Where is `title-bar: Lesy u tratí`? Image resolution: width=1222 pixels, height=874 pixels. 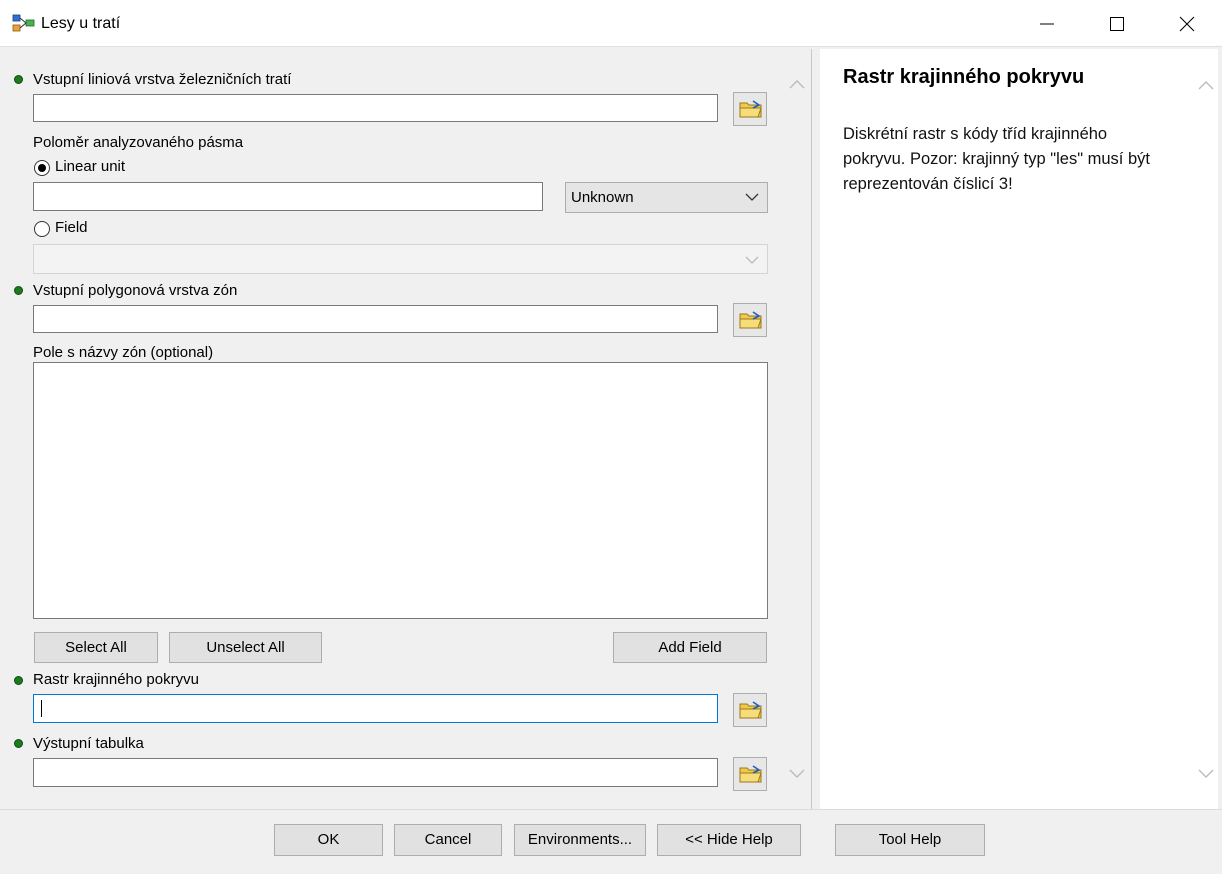
title-bar: Lesy u tratí is located at coordinates (611, 23).